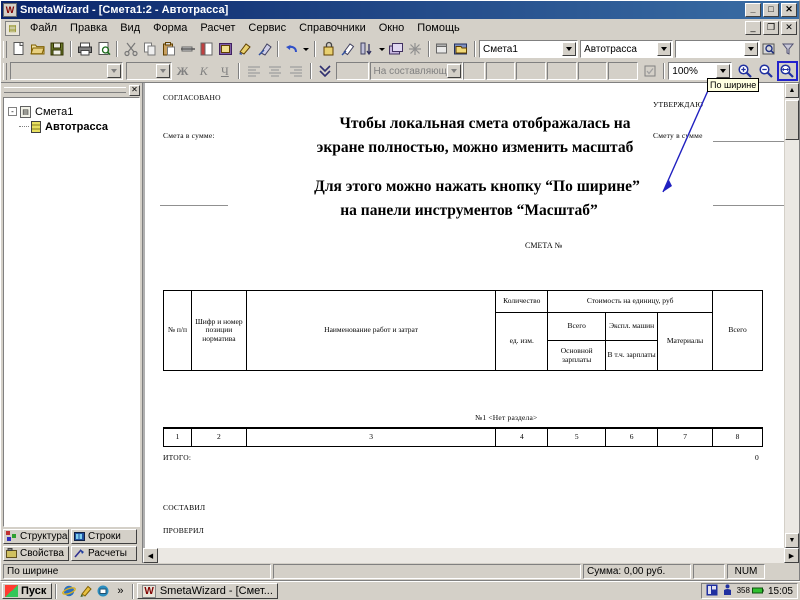 Image resolution: width=800 pixels, height=600 pixels. What do you see at coordinates (325, 71) in the screenshot?
I see `expand-all-button` at bounding box center [325, 71].